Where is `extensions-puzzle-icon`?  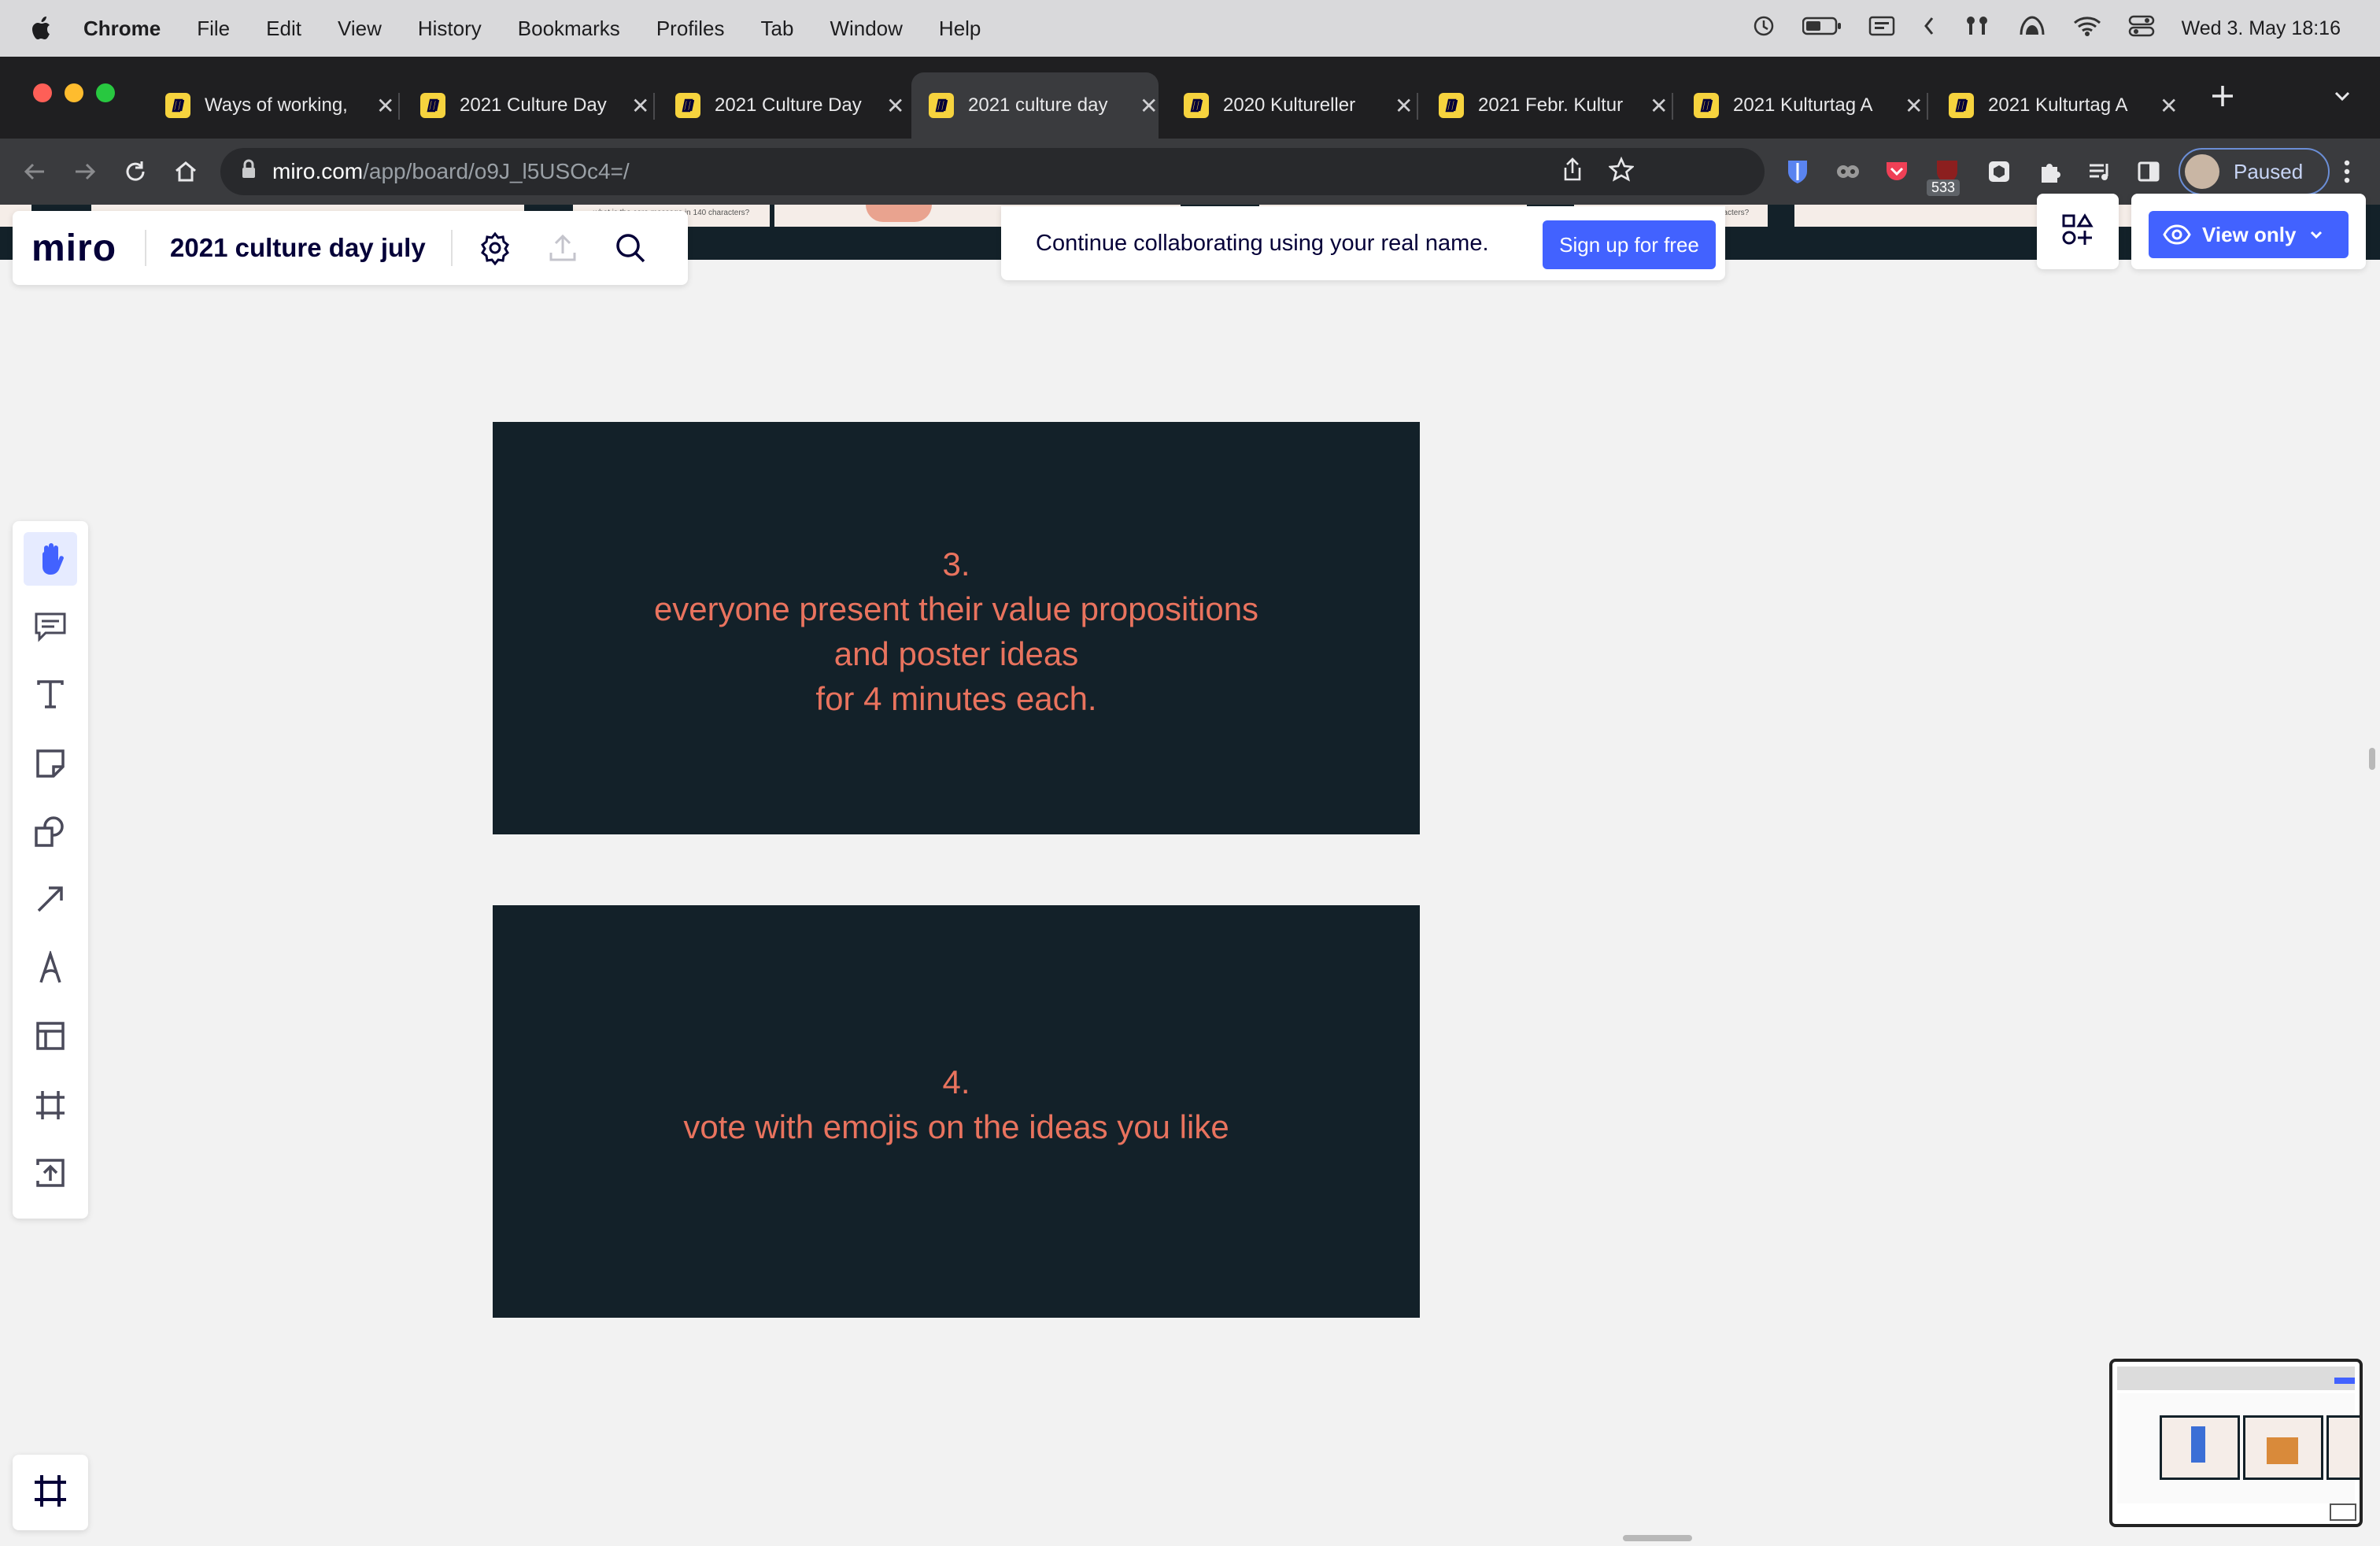
extensions-puzzle-icon is located at coordinates (2049, 171).